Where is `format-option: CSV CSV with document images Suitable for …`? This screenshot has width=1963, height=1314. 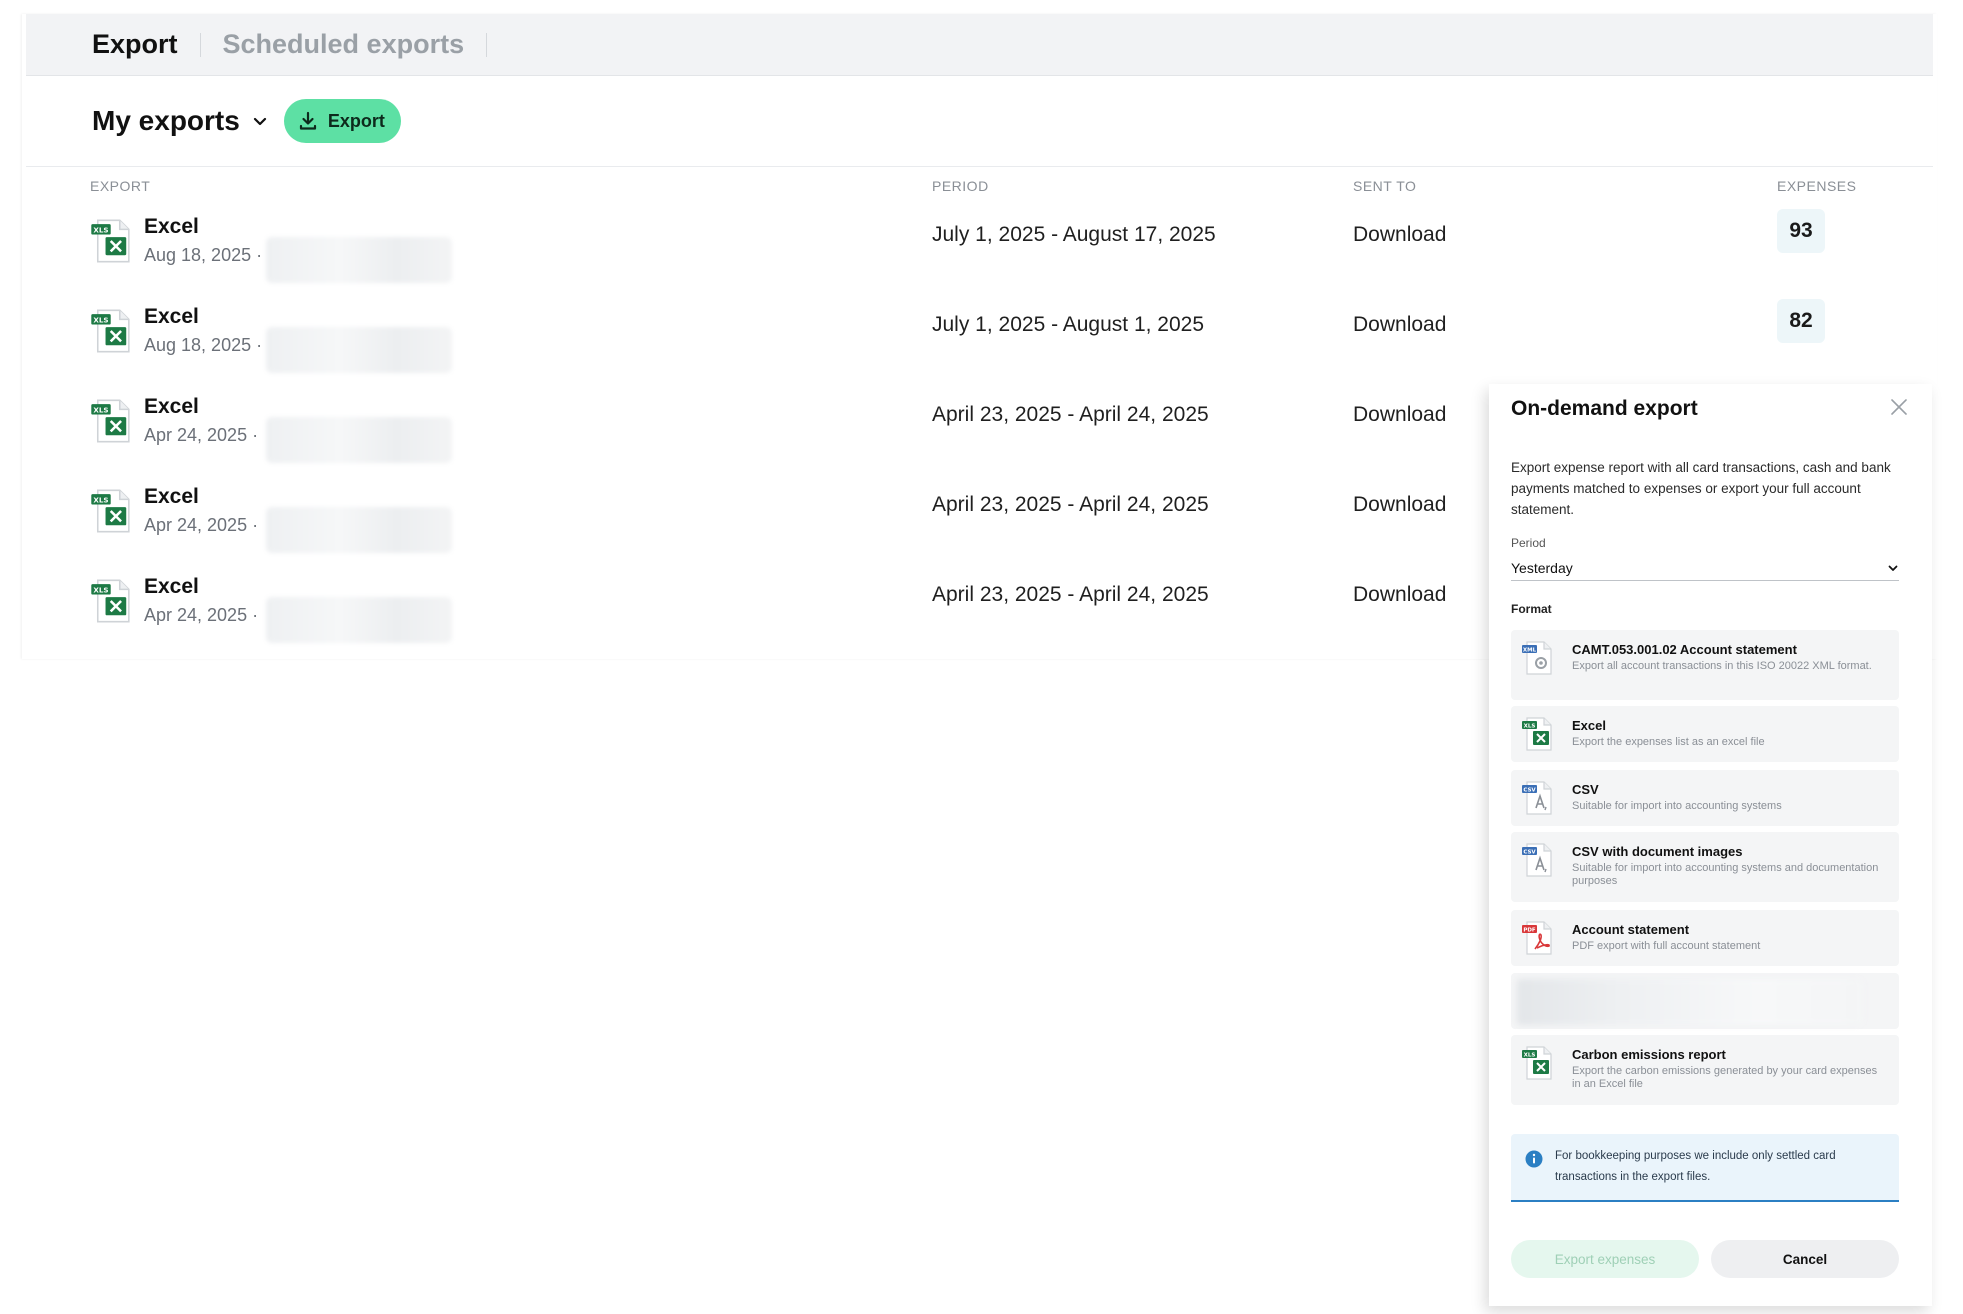
format-option: CSV CSV with document images Suitable for … is located at coordinates (1705, 867).